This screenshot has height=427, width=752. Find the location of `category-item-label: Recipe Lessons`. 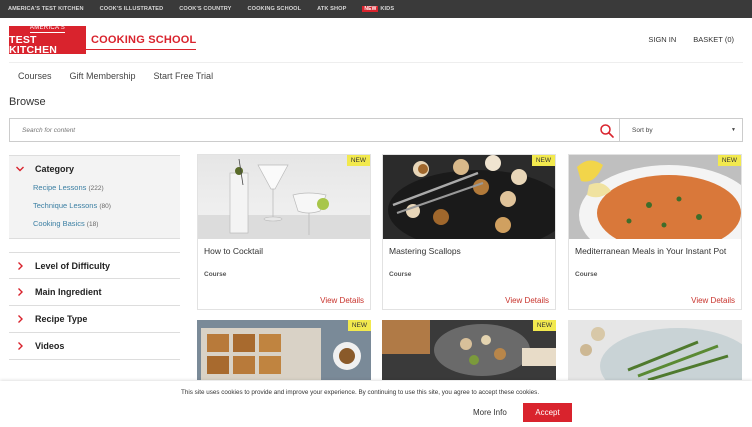

category-item-label: Recipe Lessons is located at coordinates (60, 187).